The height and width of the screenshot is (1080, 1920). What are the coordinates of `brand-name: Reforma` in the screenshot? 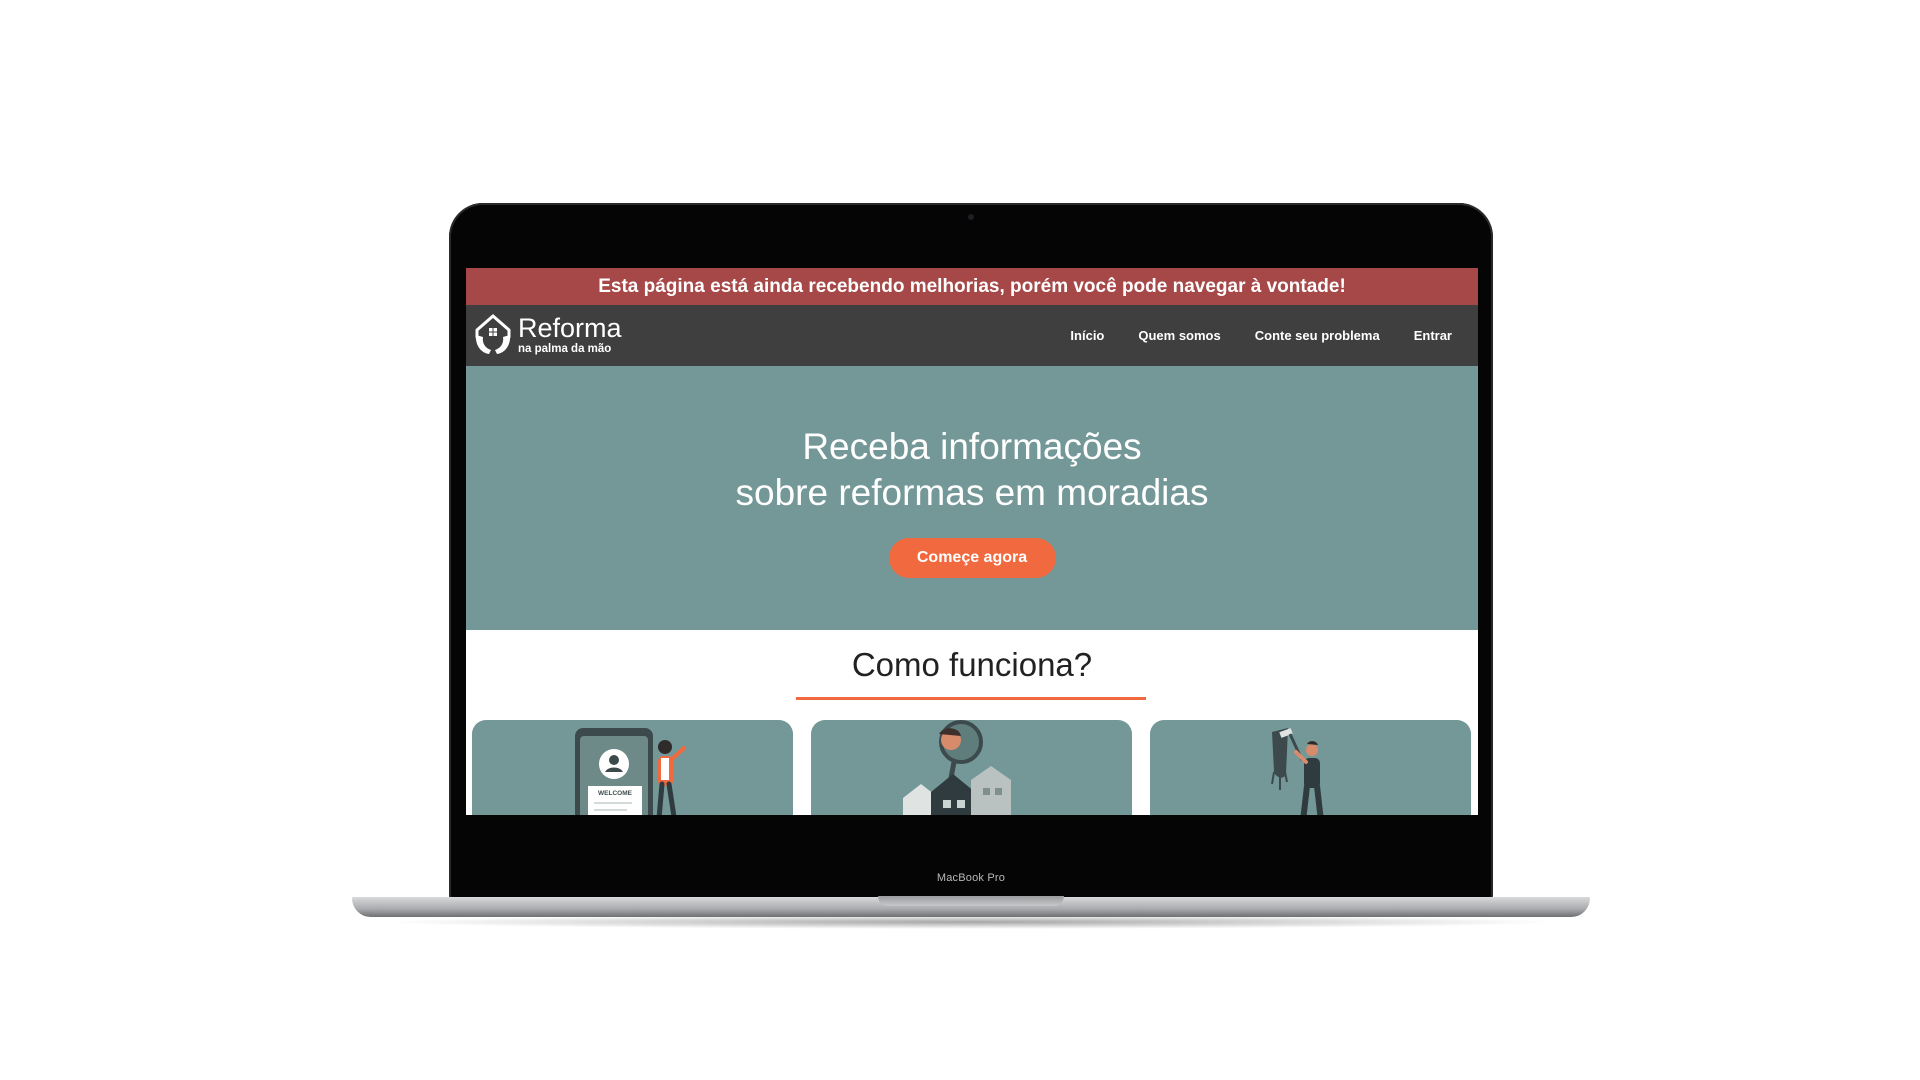 It's located at (570, 328).